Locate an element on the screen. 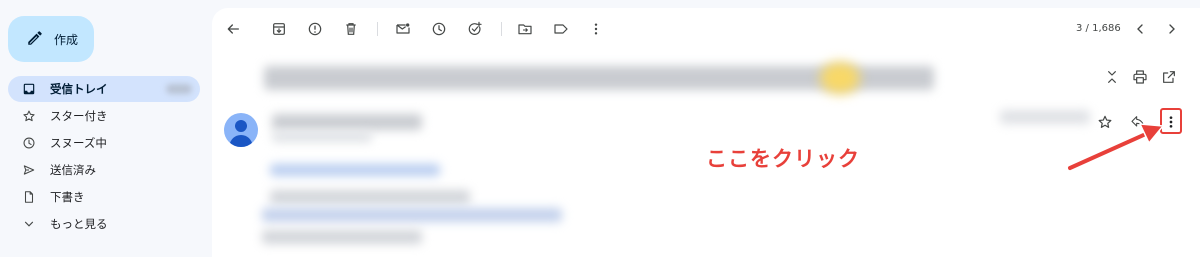  send-icon is located at coordinates (29, 170).